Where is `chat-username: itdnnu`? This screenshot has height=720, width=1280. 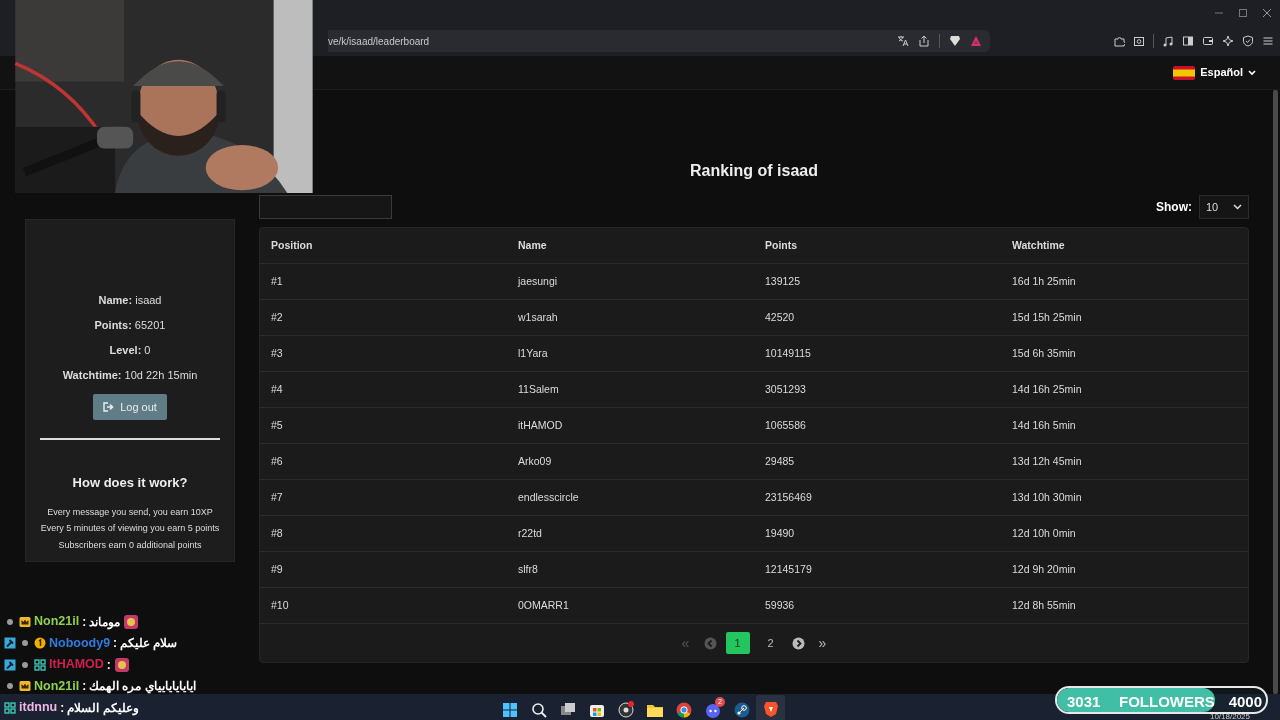 chat-username: itdnnu is located at coordinates (38, 708).